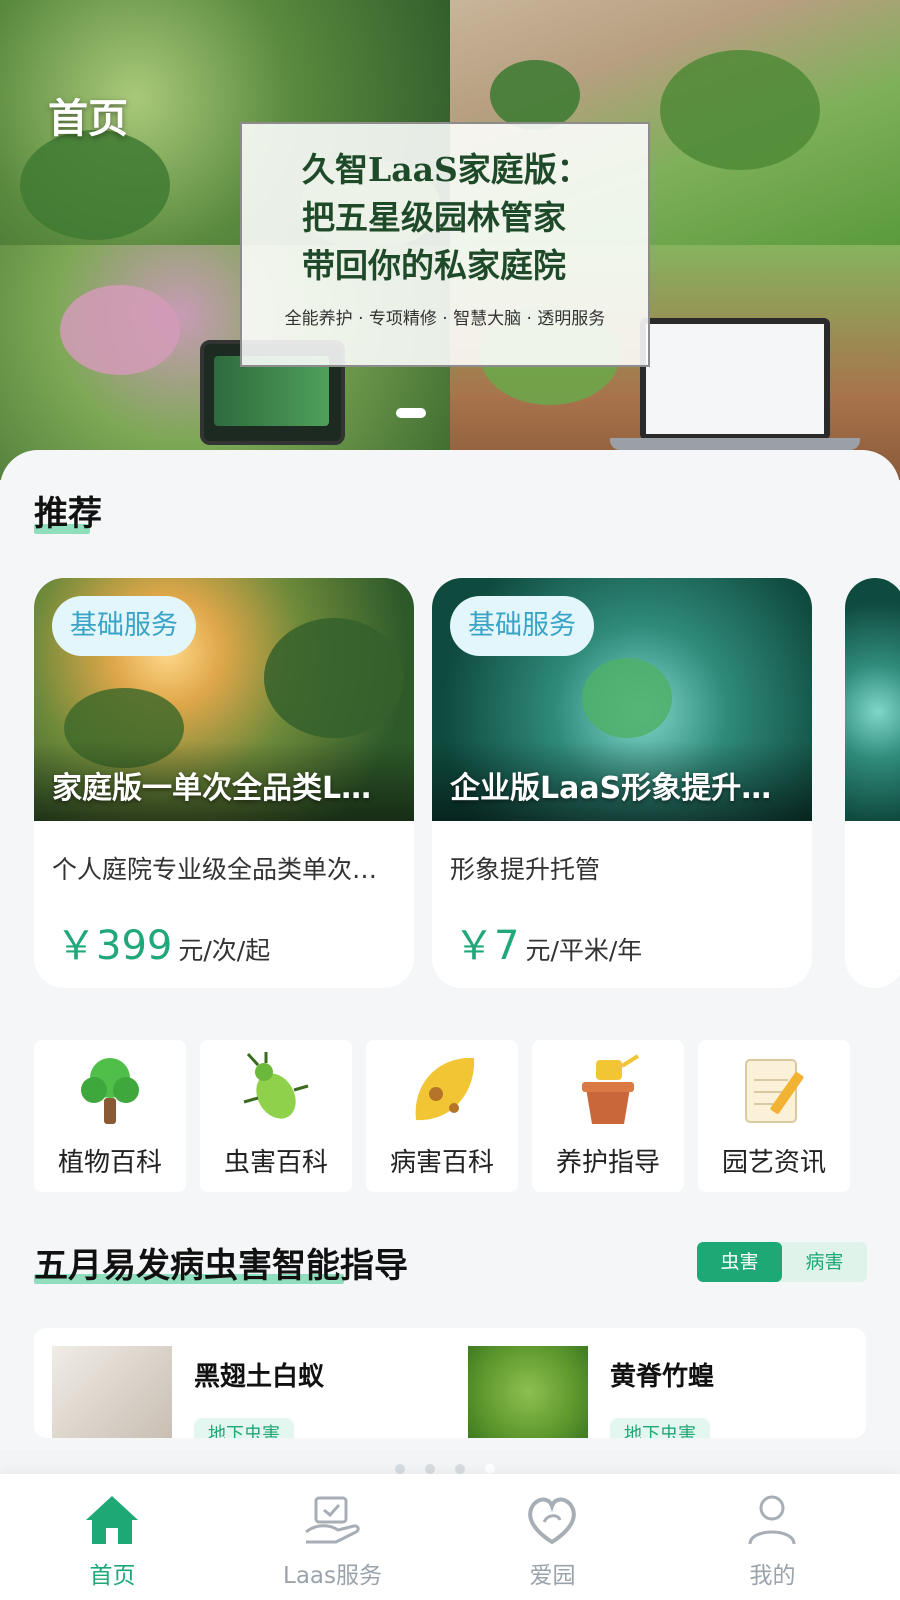  What do you see at coordinates (446, 169) in the screenshot?
I see `banner-headline-1: 久智LaaS家庭版：` at bounding box center [446, 169].